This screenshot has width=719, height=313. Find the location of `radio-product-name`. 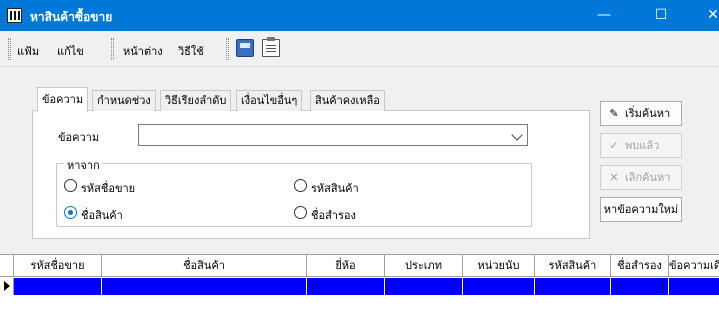

radio-product-name is located at coordinates (70, 212).